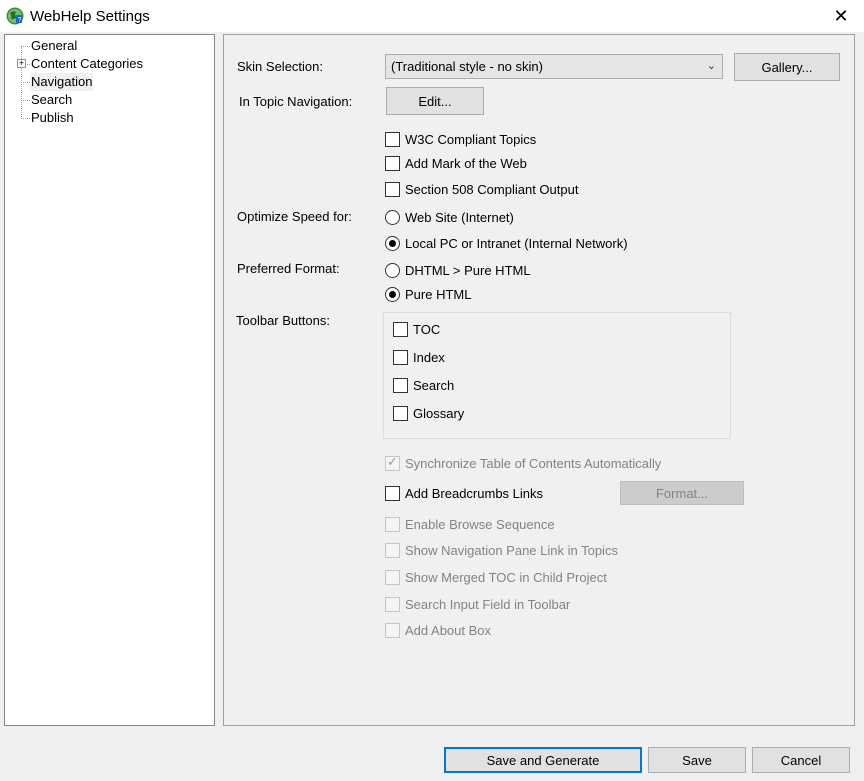 The image size is (864, 781). What do you see at coordinates (506, 577) in the screenshot?
I see `checkbox-label: Show Merged TOC in Child Project` at bounding box center [506, 577].